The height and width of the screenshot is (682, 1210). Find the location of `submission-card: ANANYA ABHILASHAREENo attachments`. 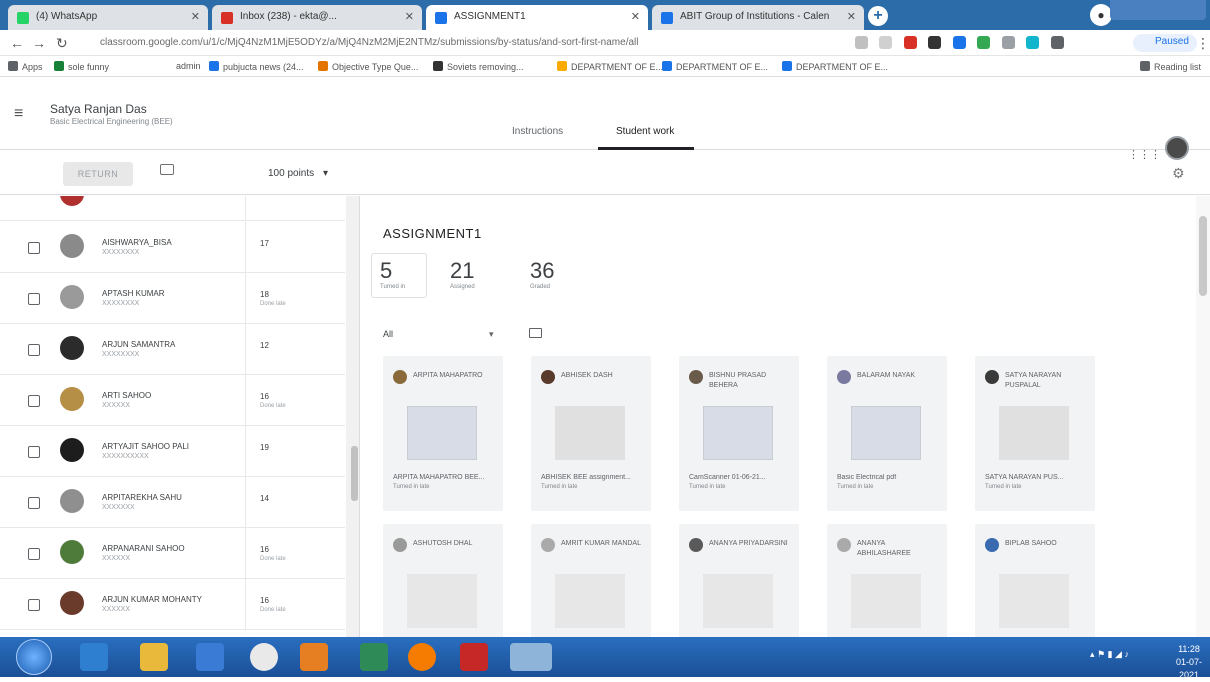

submission-card: ANANYA ABHILASHAREENo attachments is located at coordinates (887, 580).